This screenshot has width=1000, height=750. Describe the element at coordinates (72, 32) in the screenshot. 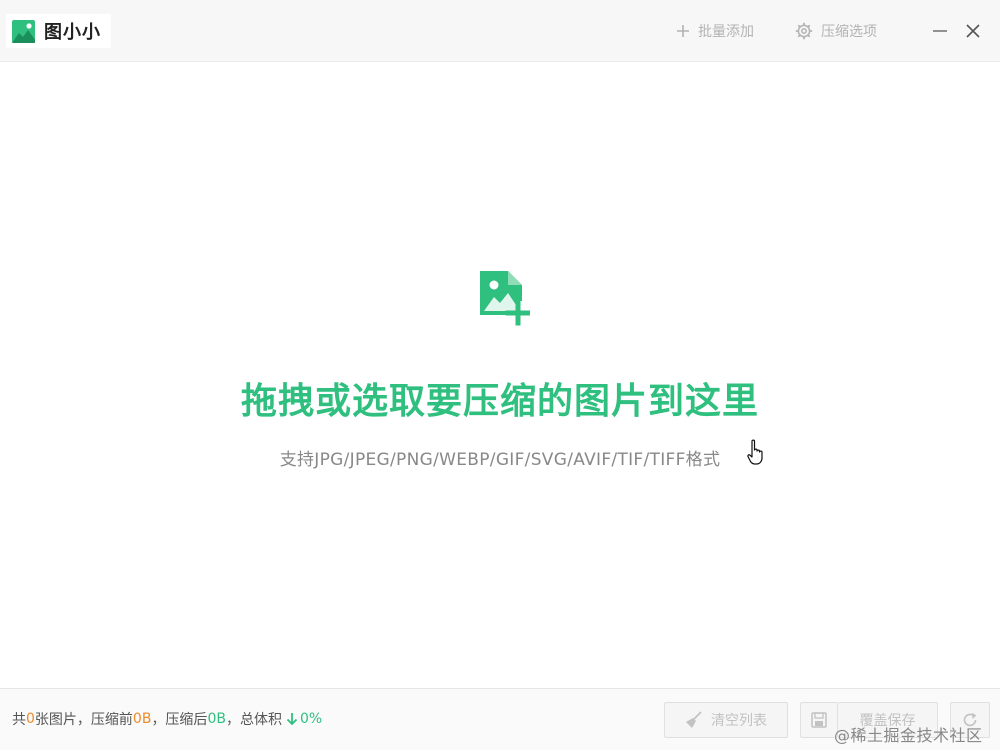

I see `app-title: 图小小` at that location.